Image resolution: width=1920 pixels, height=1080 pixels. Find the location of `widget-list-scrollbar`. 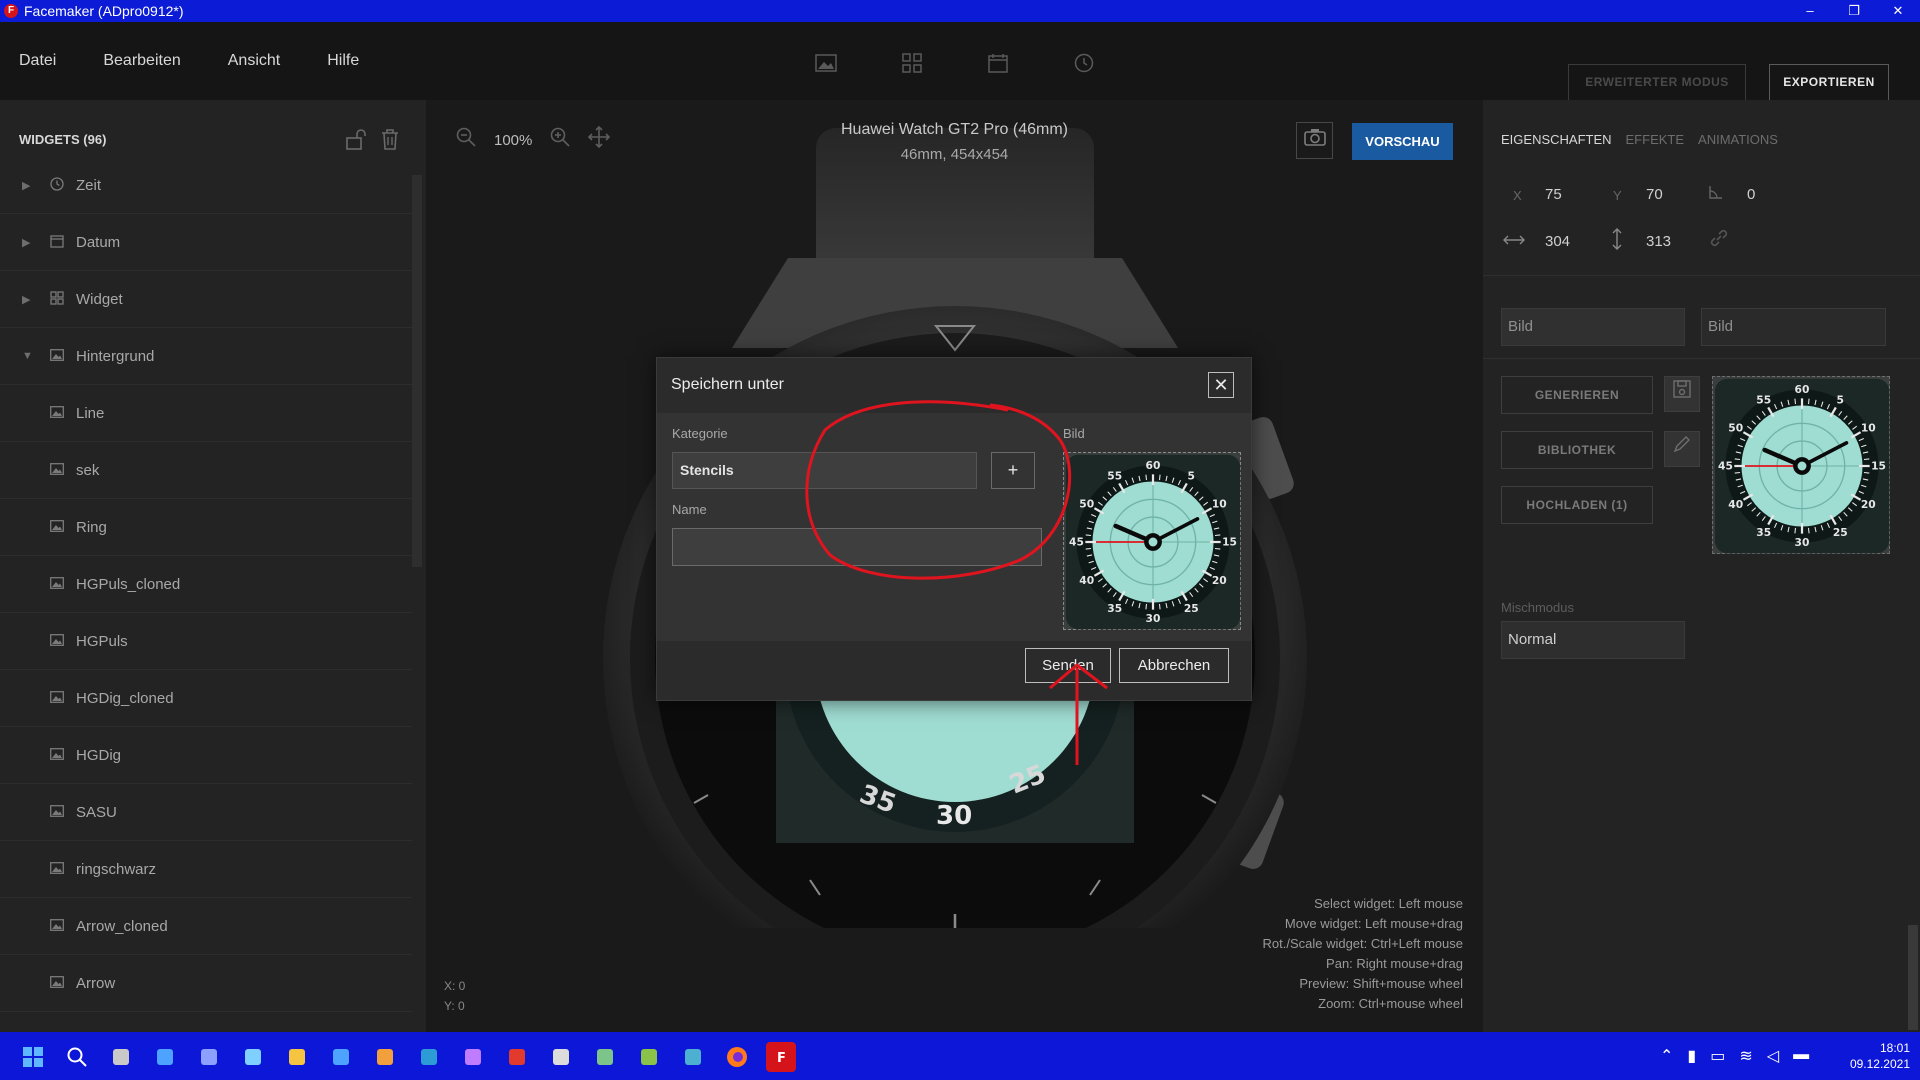

widget-list-scrollbar is located at coordinates (417, 371).